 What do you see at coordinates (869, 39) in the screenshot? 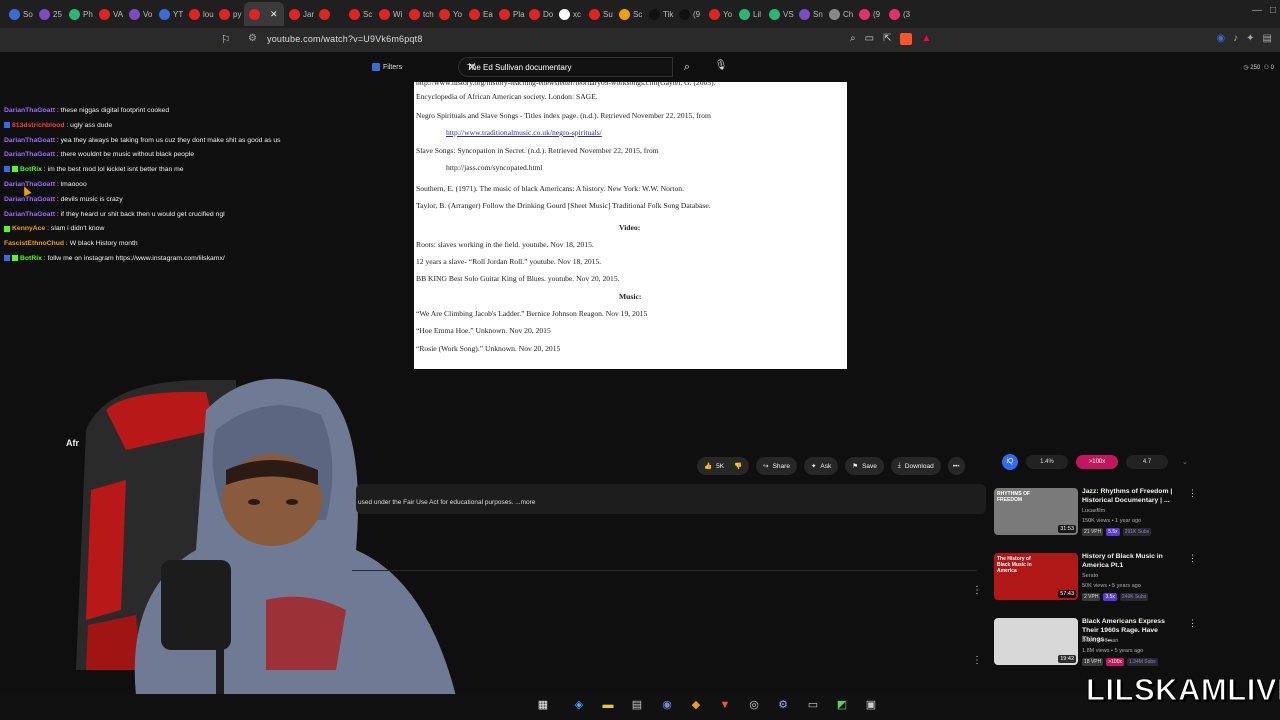
I see `cast-icon: ▭` at bounding box center [869, 39].